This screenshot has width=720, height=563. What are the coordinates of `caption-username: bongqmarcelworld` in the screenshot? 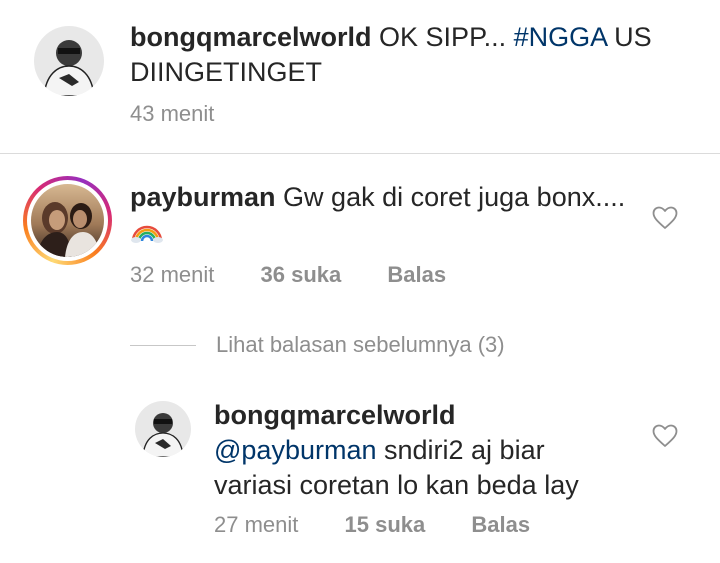 It's located at (251, 37).